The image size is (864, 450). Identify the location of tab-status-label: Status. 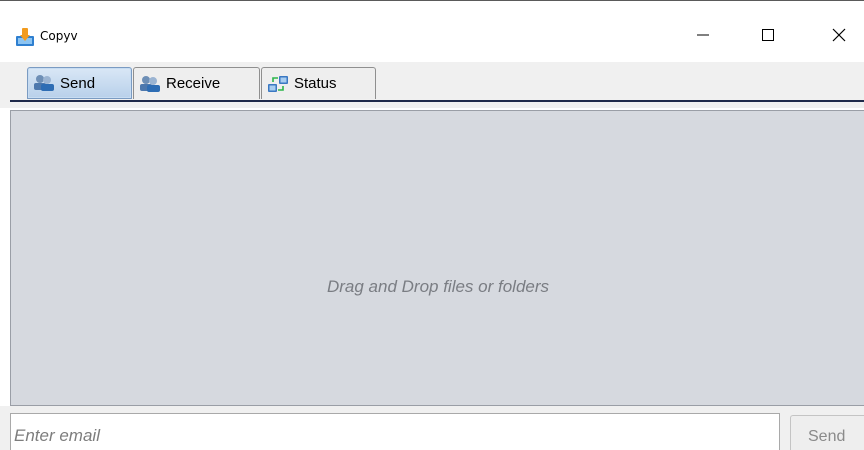
(315, 83).